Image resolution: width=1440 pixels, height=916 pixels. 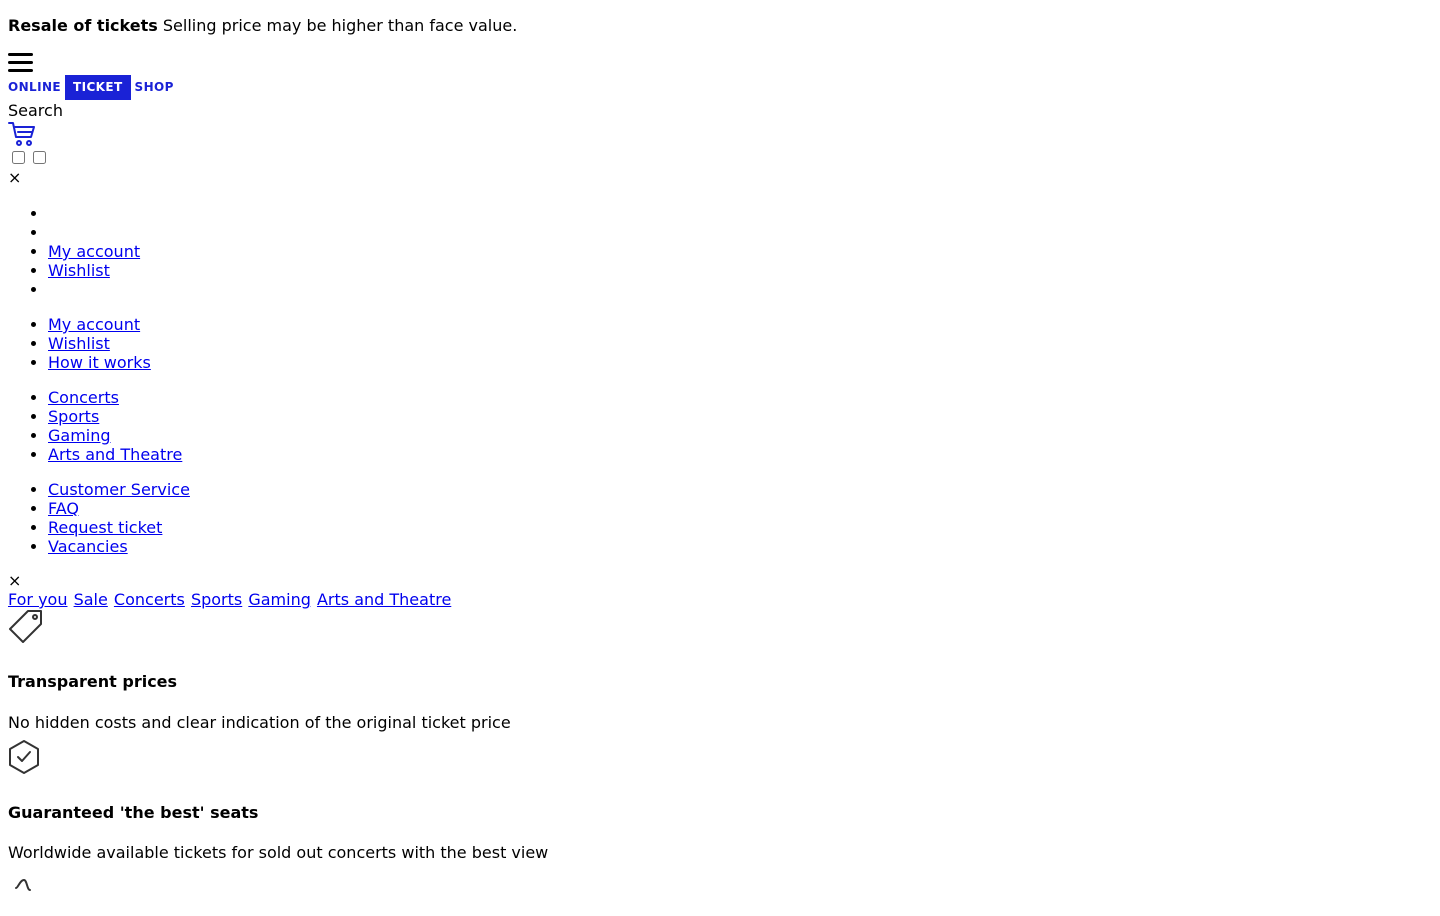 I want to click on cart-icon, so click(x=720, y=134).